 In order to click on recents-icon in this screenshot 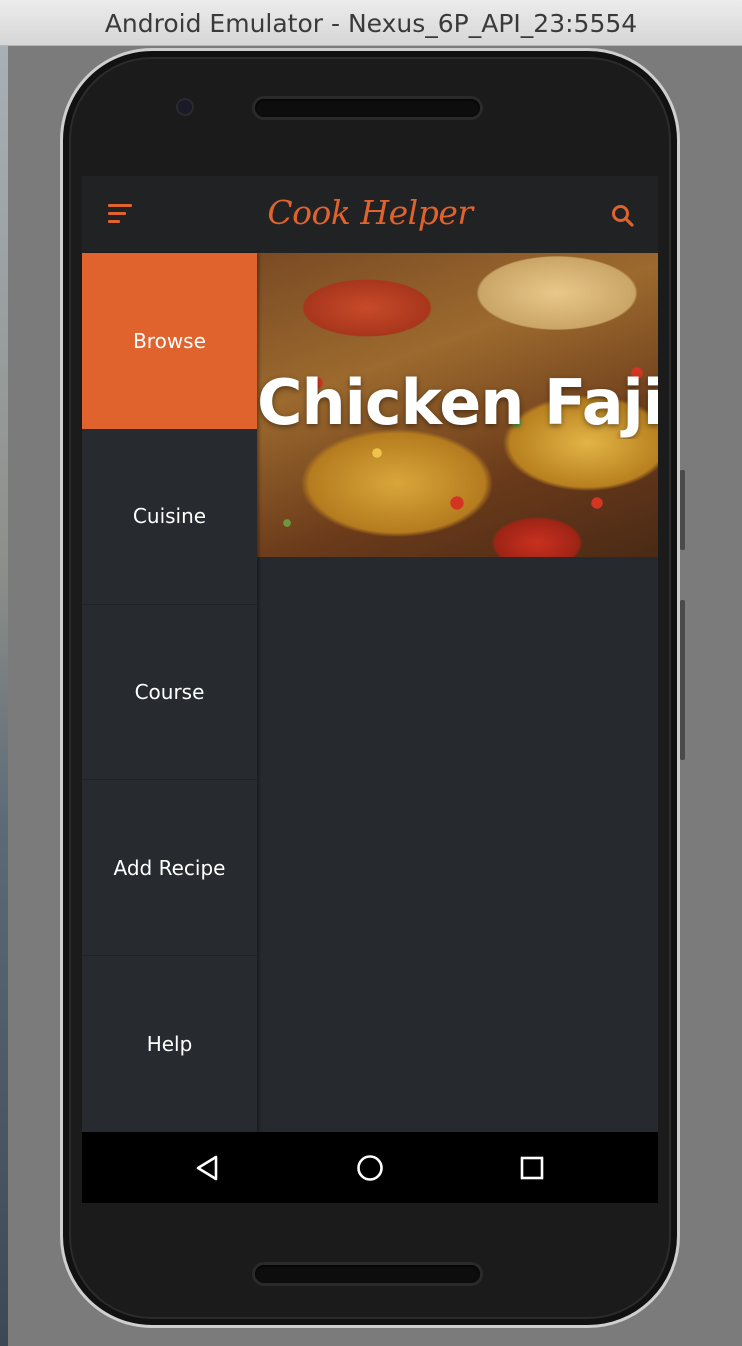, I will do `click(532, 1168)`.